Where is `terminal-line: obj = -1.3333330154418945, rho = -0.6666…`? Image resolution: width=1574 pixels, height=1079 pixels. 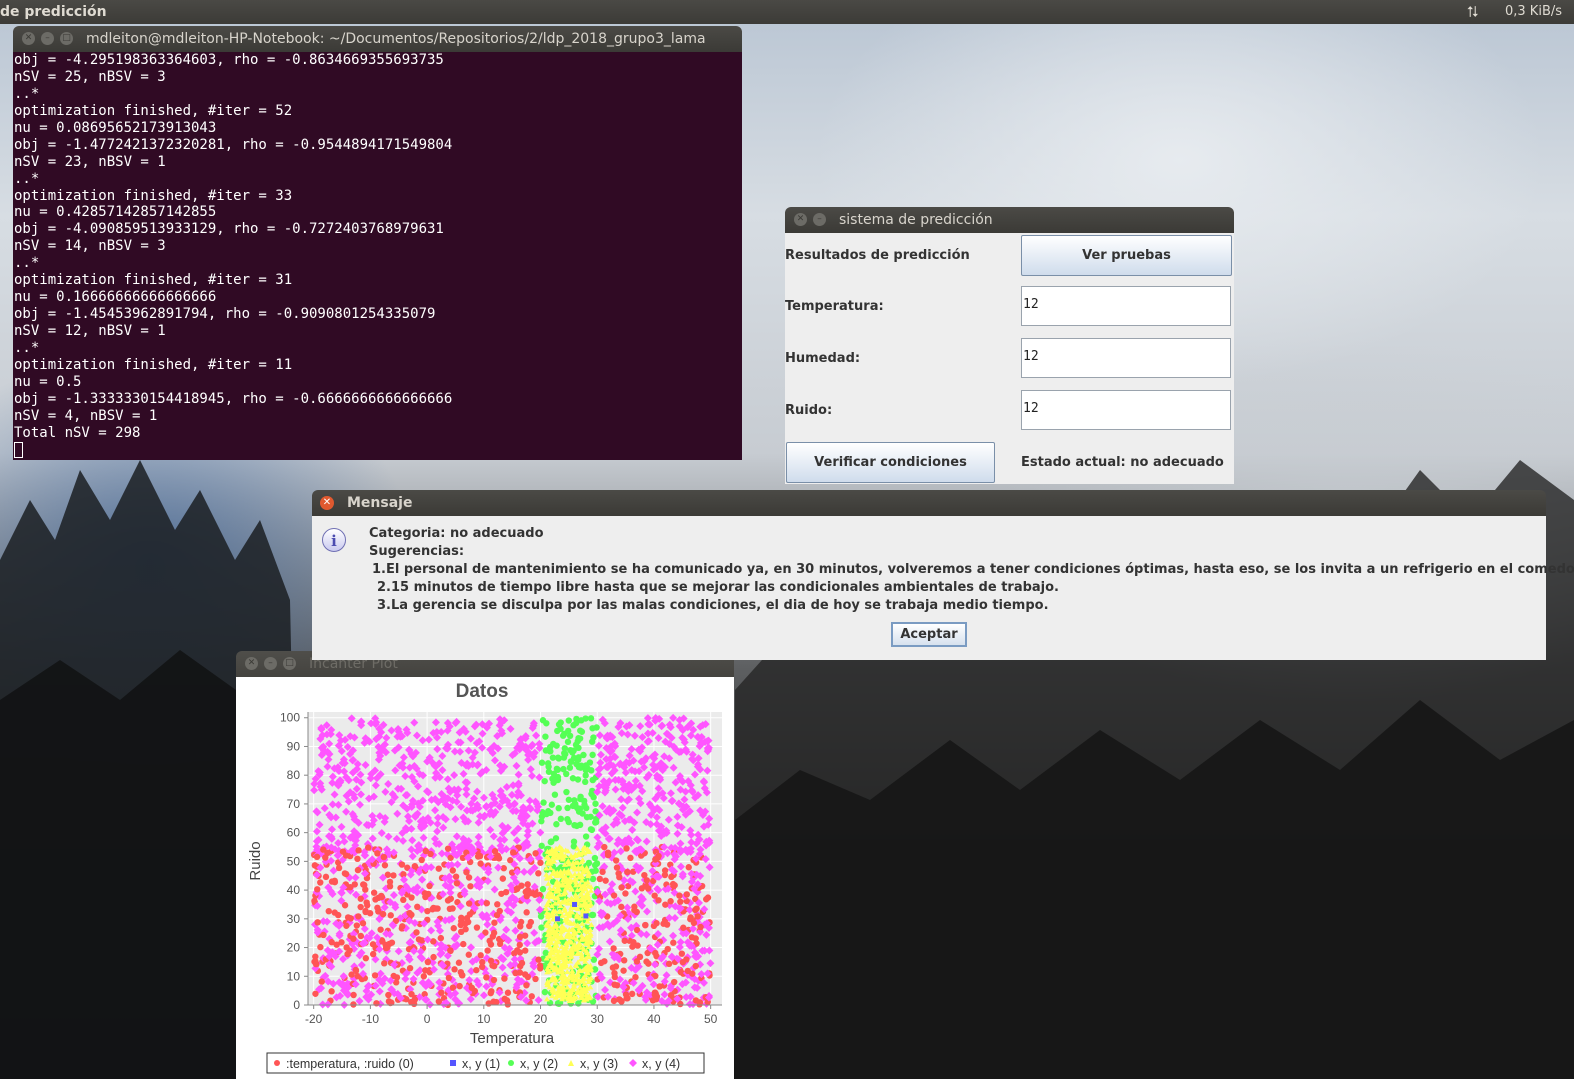 terminal-line: obj = -1.3333330154418945, rho = -0.6666… is located at coordinates (233, 398).